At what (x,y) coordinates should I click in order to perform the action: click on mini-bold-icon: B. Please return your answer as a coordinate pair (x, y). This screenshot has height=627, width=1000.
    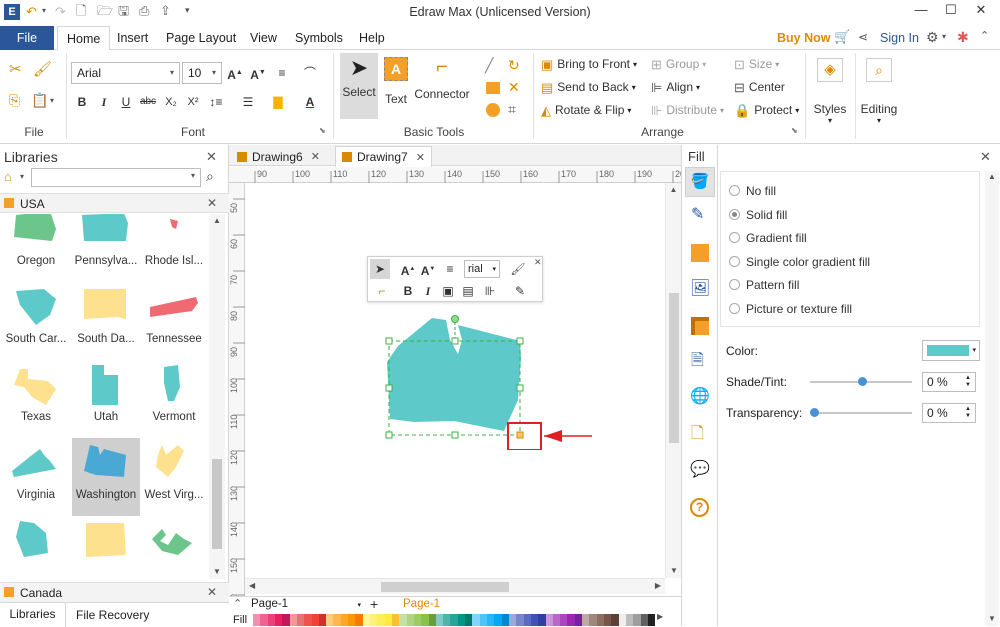
    Looking at the image, I should click on (408, 291).